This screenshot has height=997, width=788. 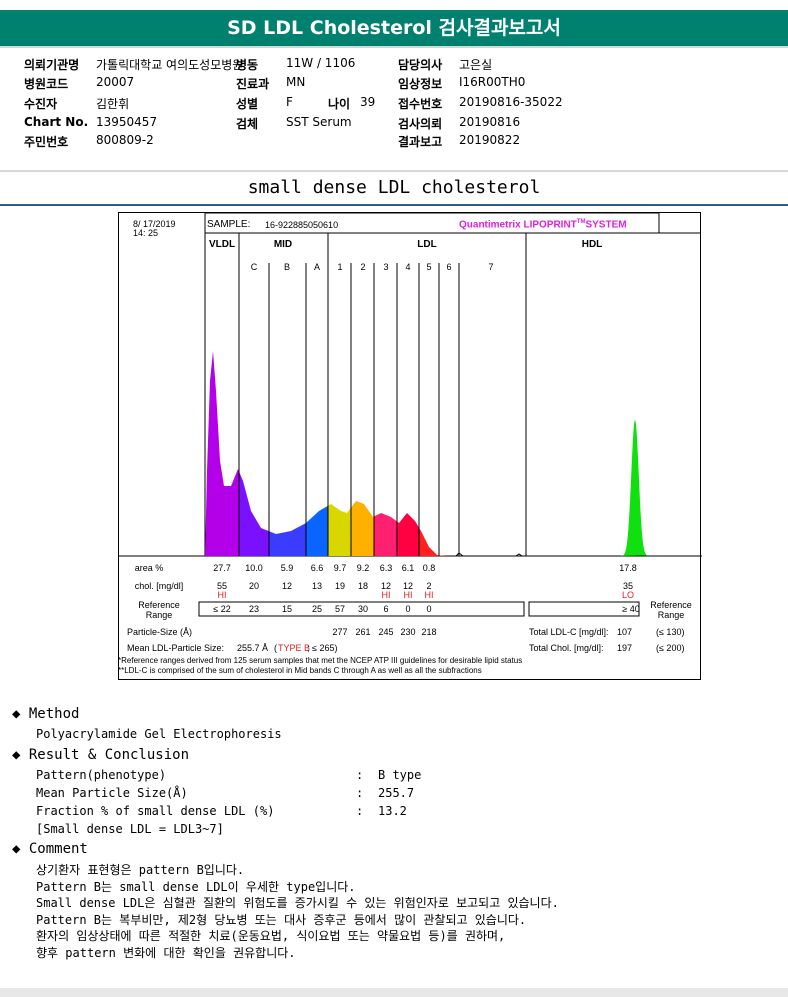 I want to click on reference-value: 23, so click(x=254, y=609).